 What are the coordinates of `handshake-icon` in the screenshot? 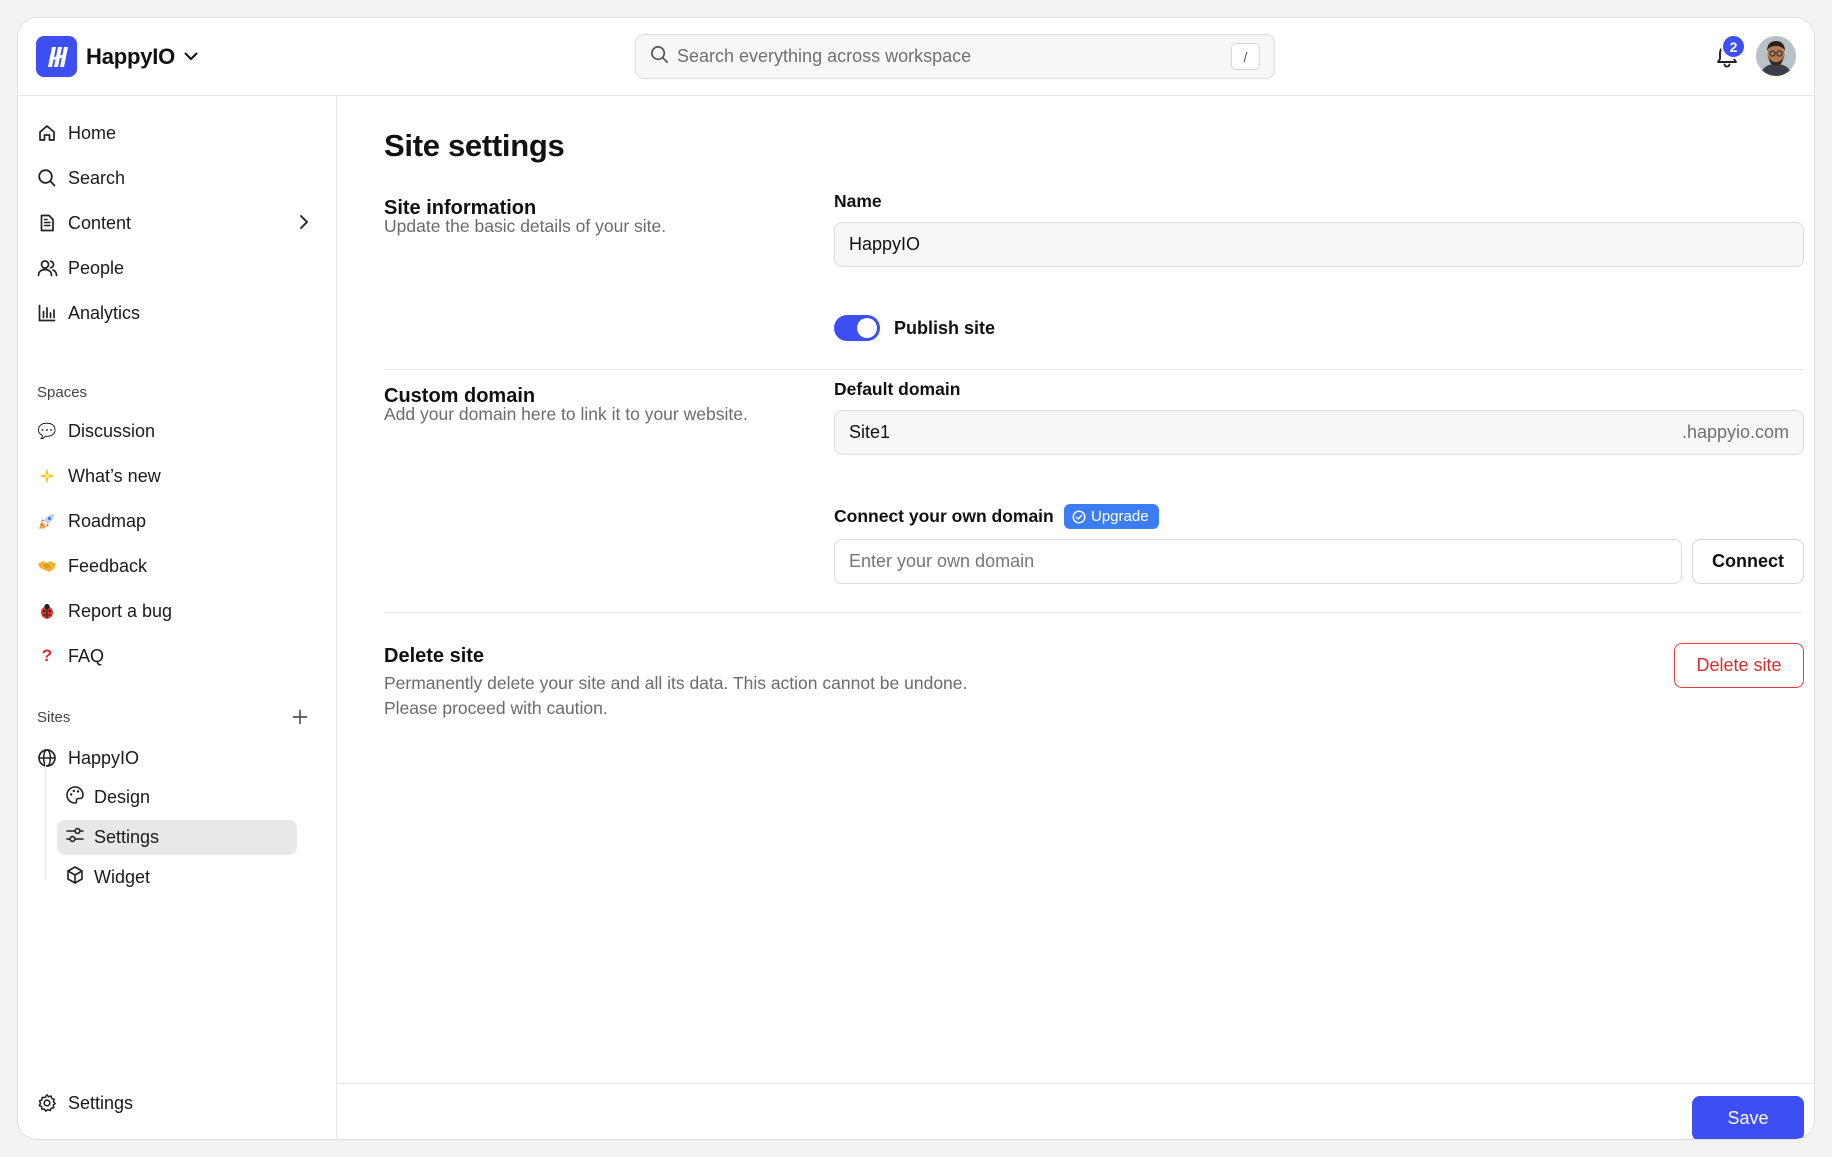 It's located at (47, 566).